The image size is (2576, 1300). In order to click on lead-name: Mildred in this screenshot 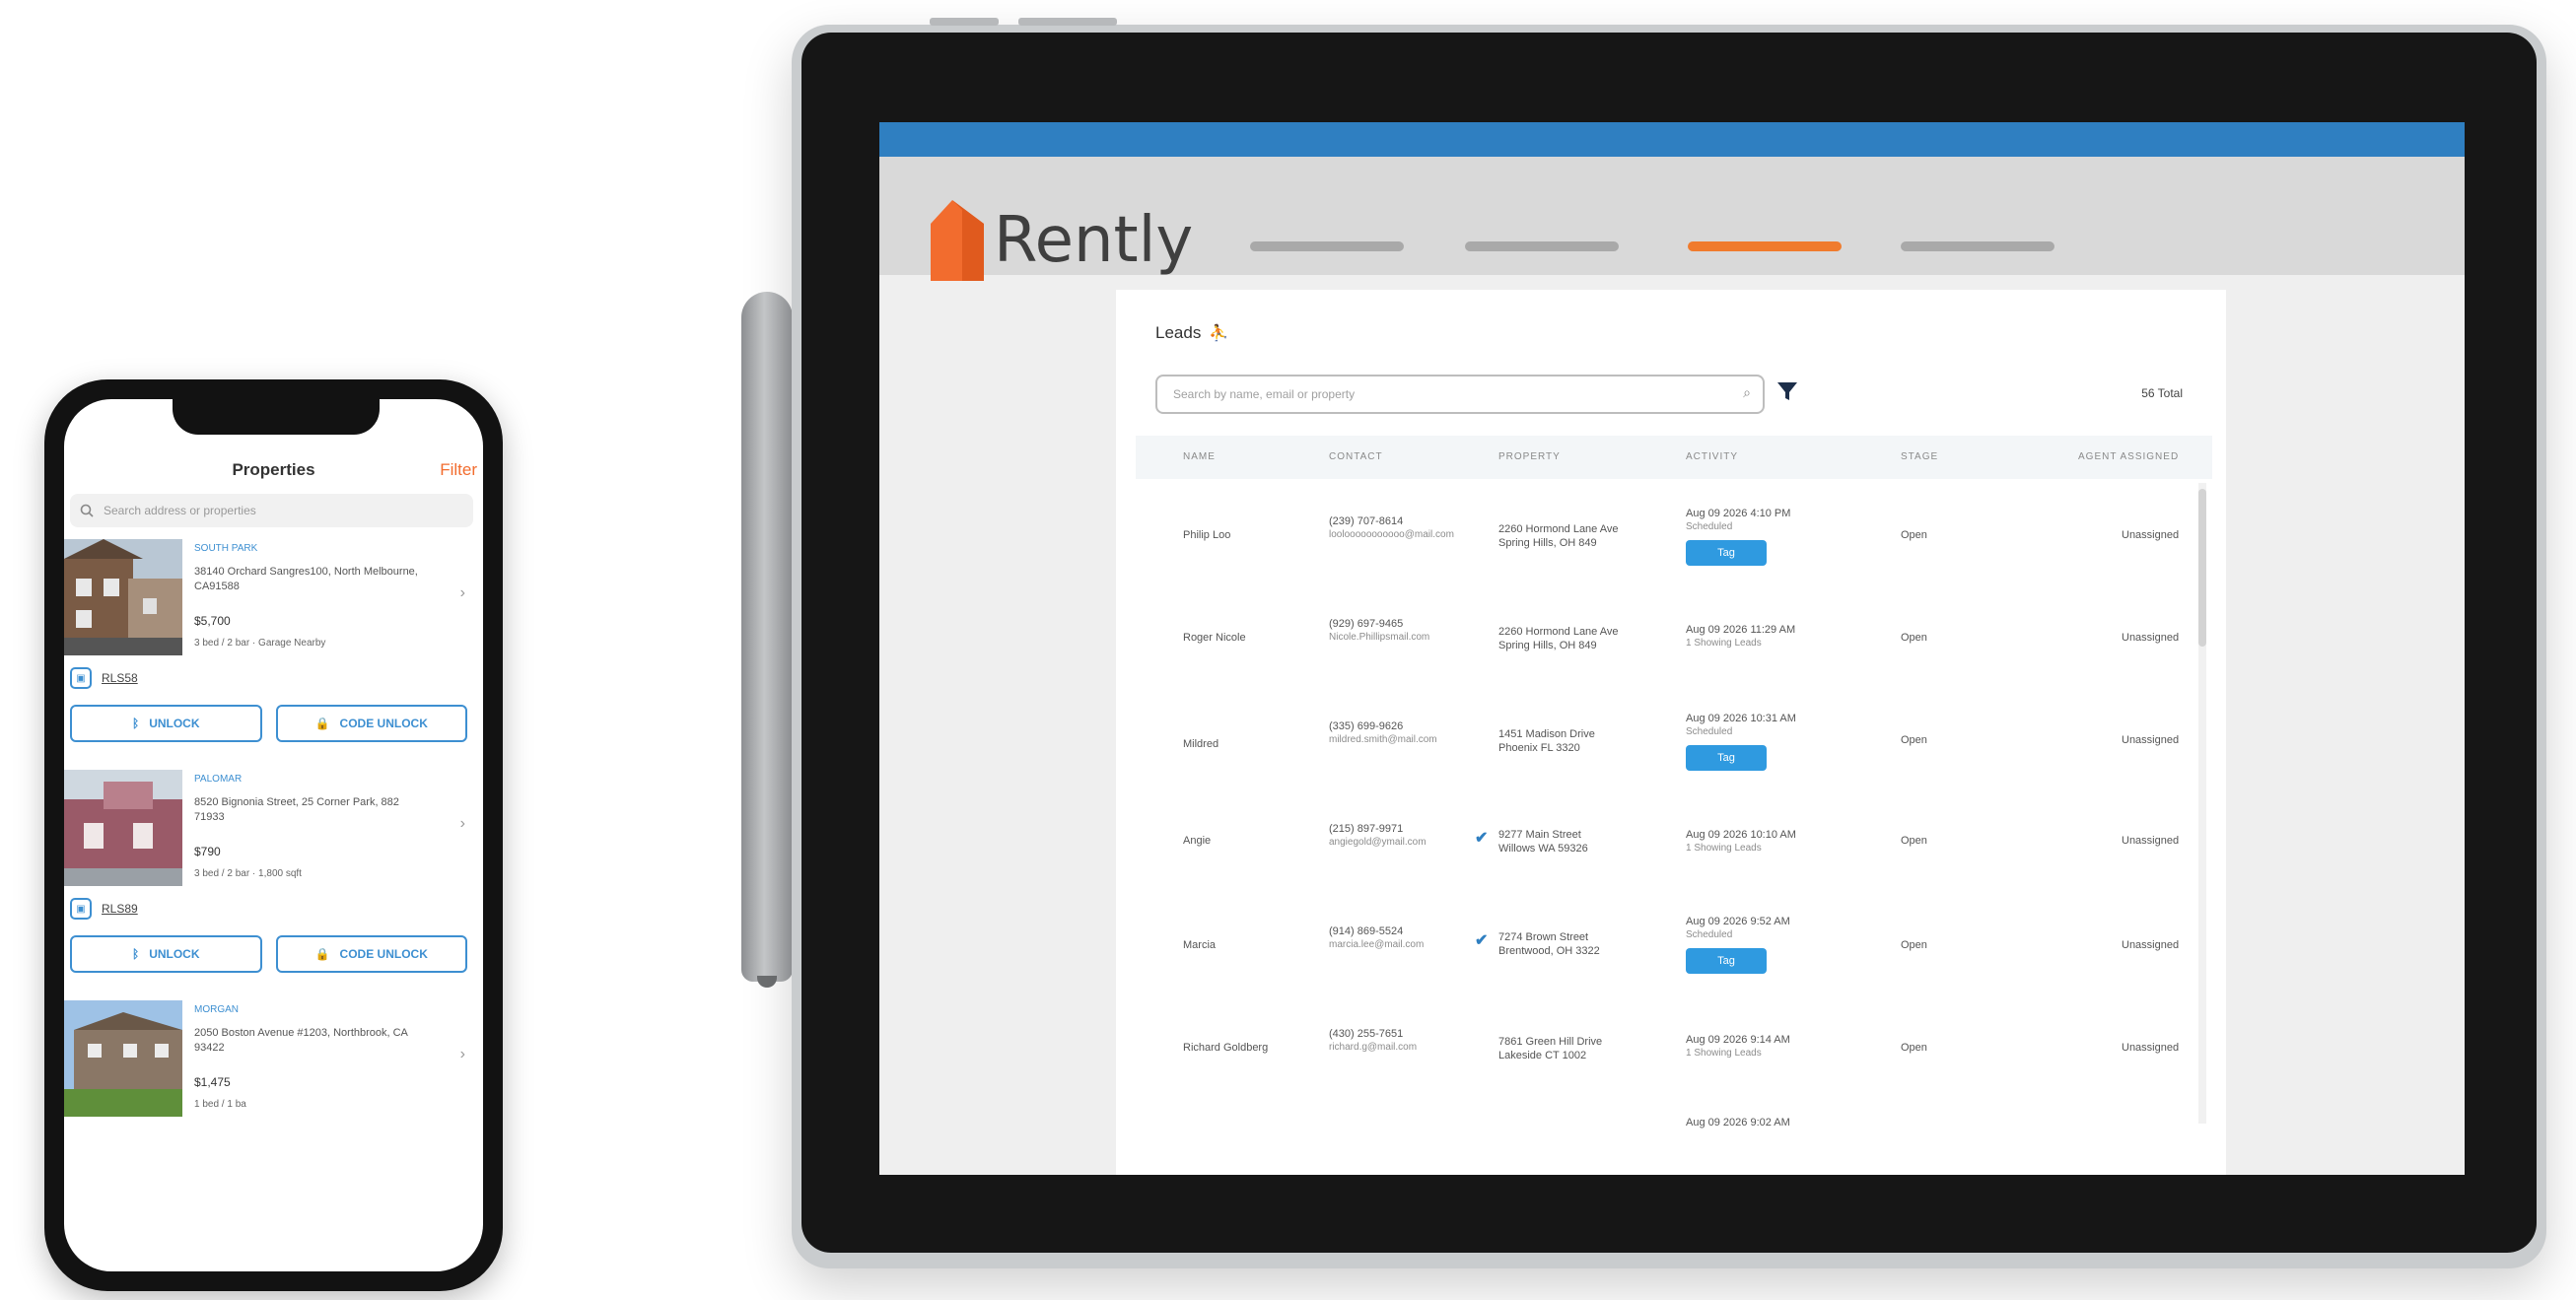, I will do `click(1200, 744)`.